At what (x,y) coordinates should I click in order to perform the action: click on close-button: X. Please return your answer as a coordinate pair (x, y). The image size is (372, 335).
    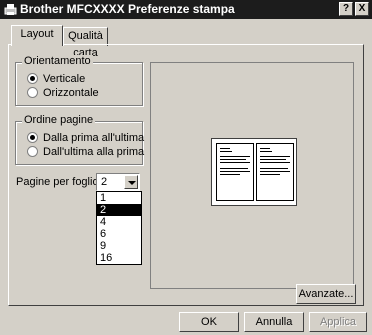
    Looking at the image, I should click on (362, 9).